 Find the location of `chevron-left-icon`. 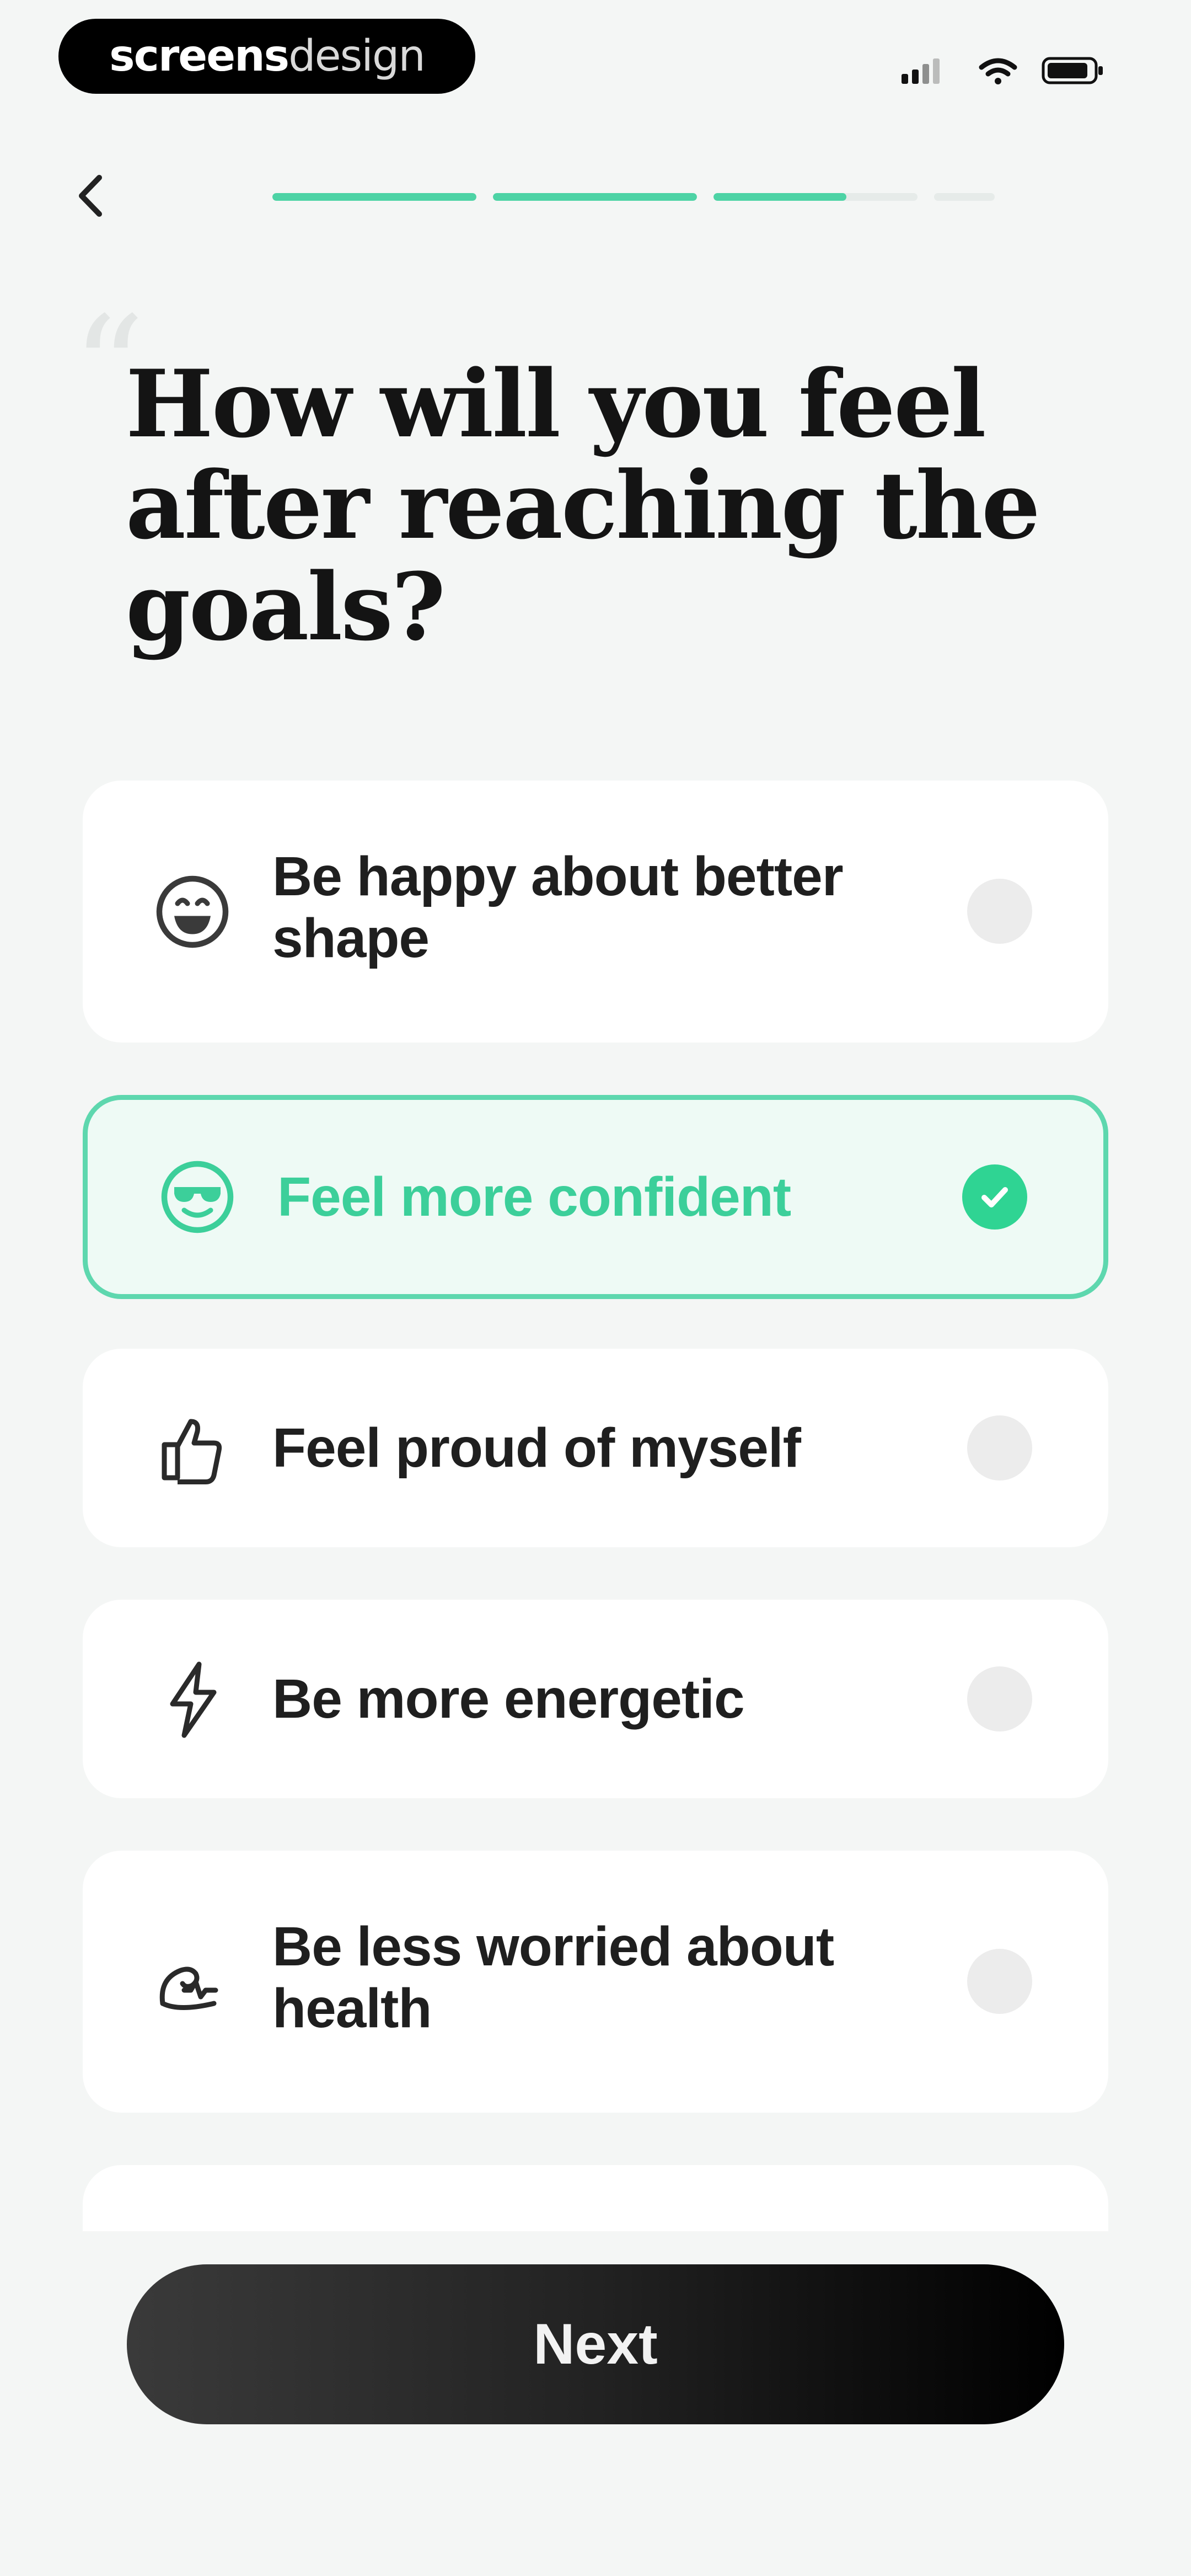

chevron-left-icon is located at coordinates (90, 196).